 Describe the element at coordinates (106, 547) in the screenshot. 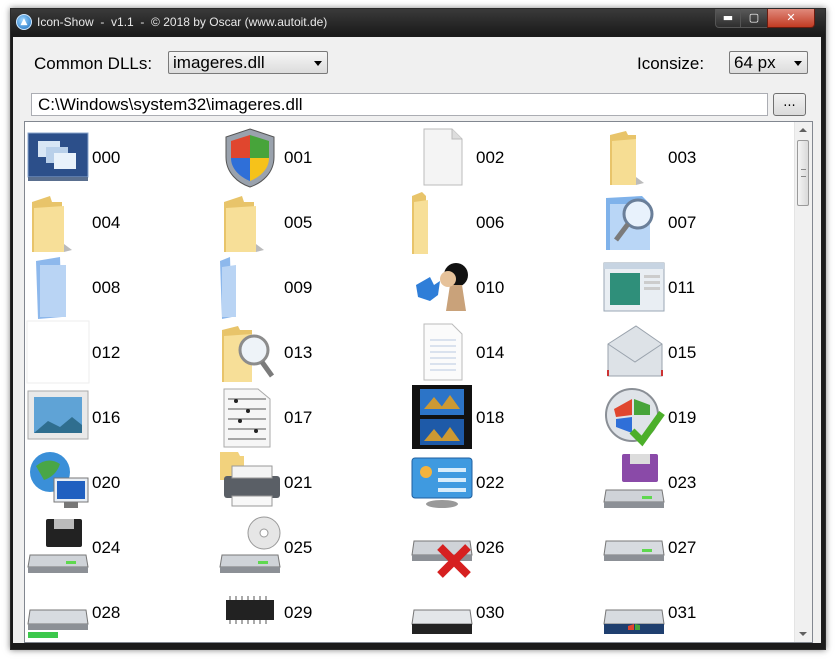

I see `icon-number: 024` at that location.